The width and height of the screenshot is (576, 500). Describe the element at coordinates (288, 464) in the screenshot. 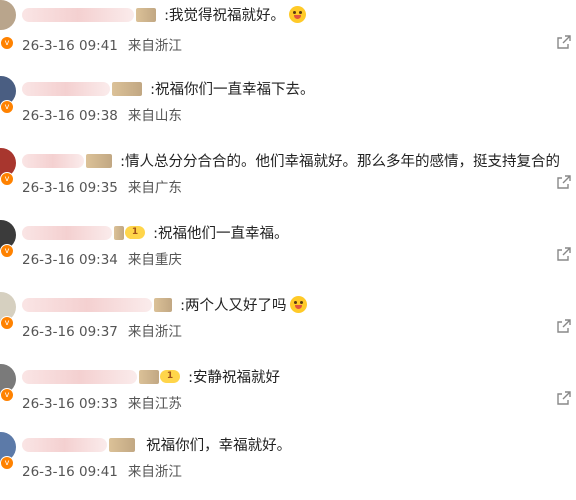

I see `comment-row: v 祝福你们，幸福就好。 26-3-16 09:41 来自浙江` at that location.